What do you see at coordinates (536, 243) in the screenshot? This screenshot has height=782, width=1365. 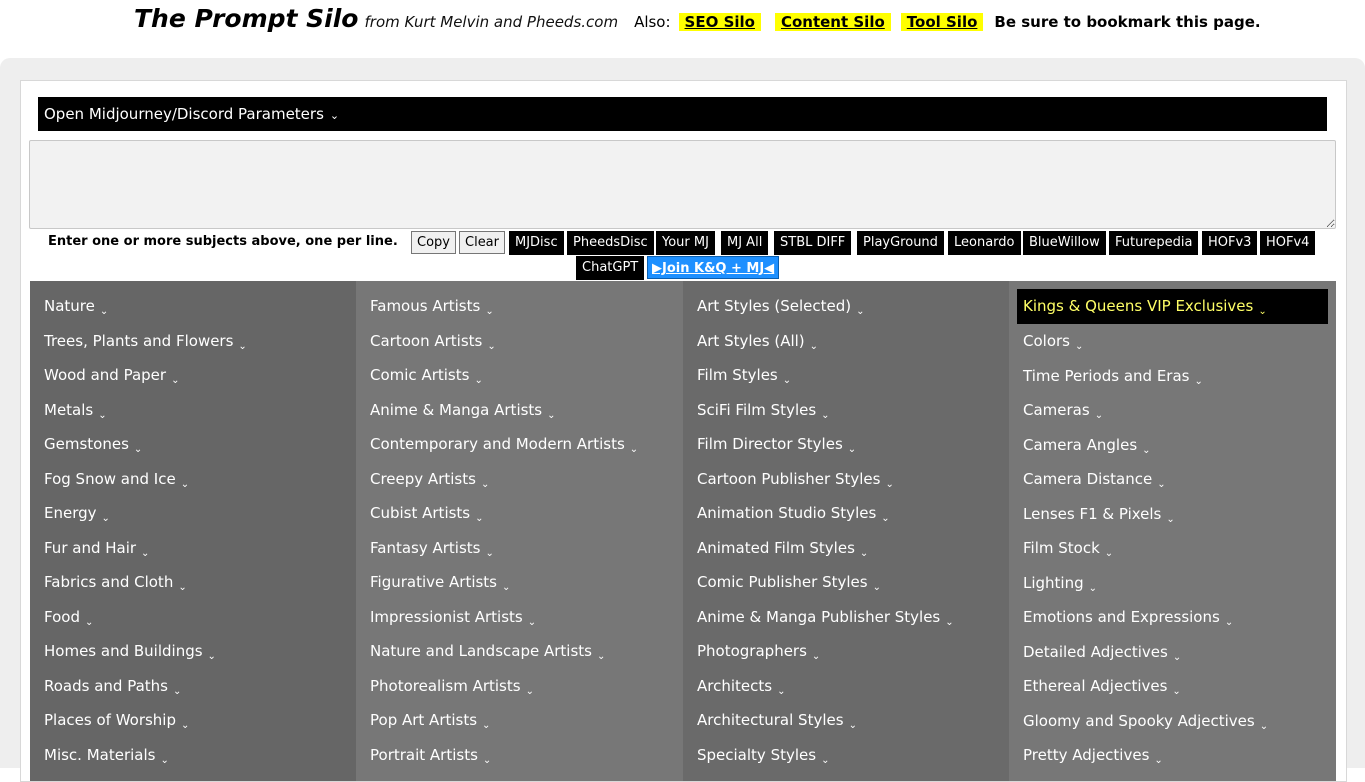 I see `mjdisc-button: MJDisc` at bounding box center [536, 243].